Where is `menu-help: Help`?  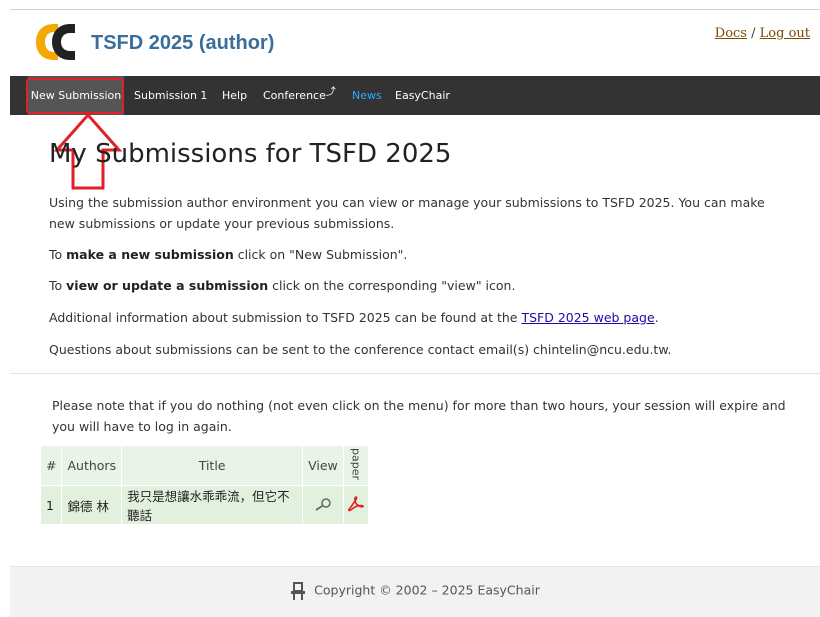 menu-help: Help is located at coordinates (234, 95).